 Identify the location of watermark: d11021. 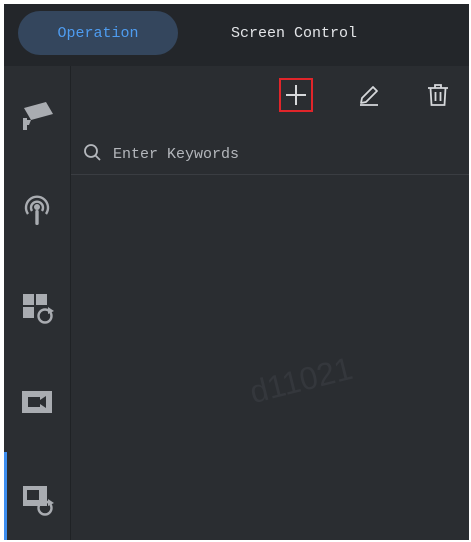
(301, 380).